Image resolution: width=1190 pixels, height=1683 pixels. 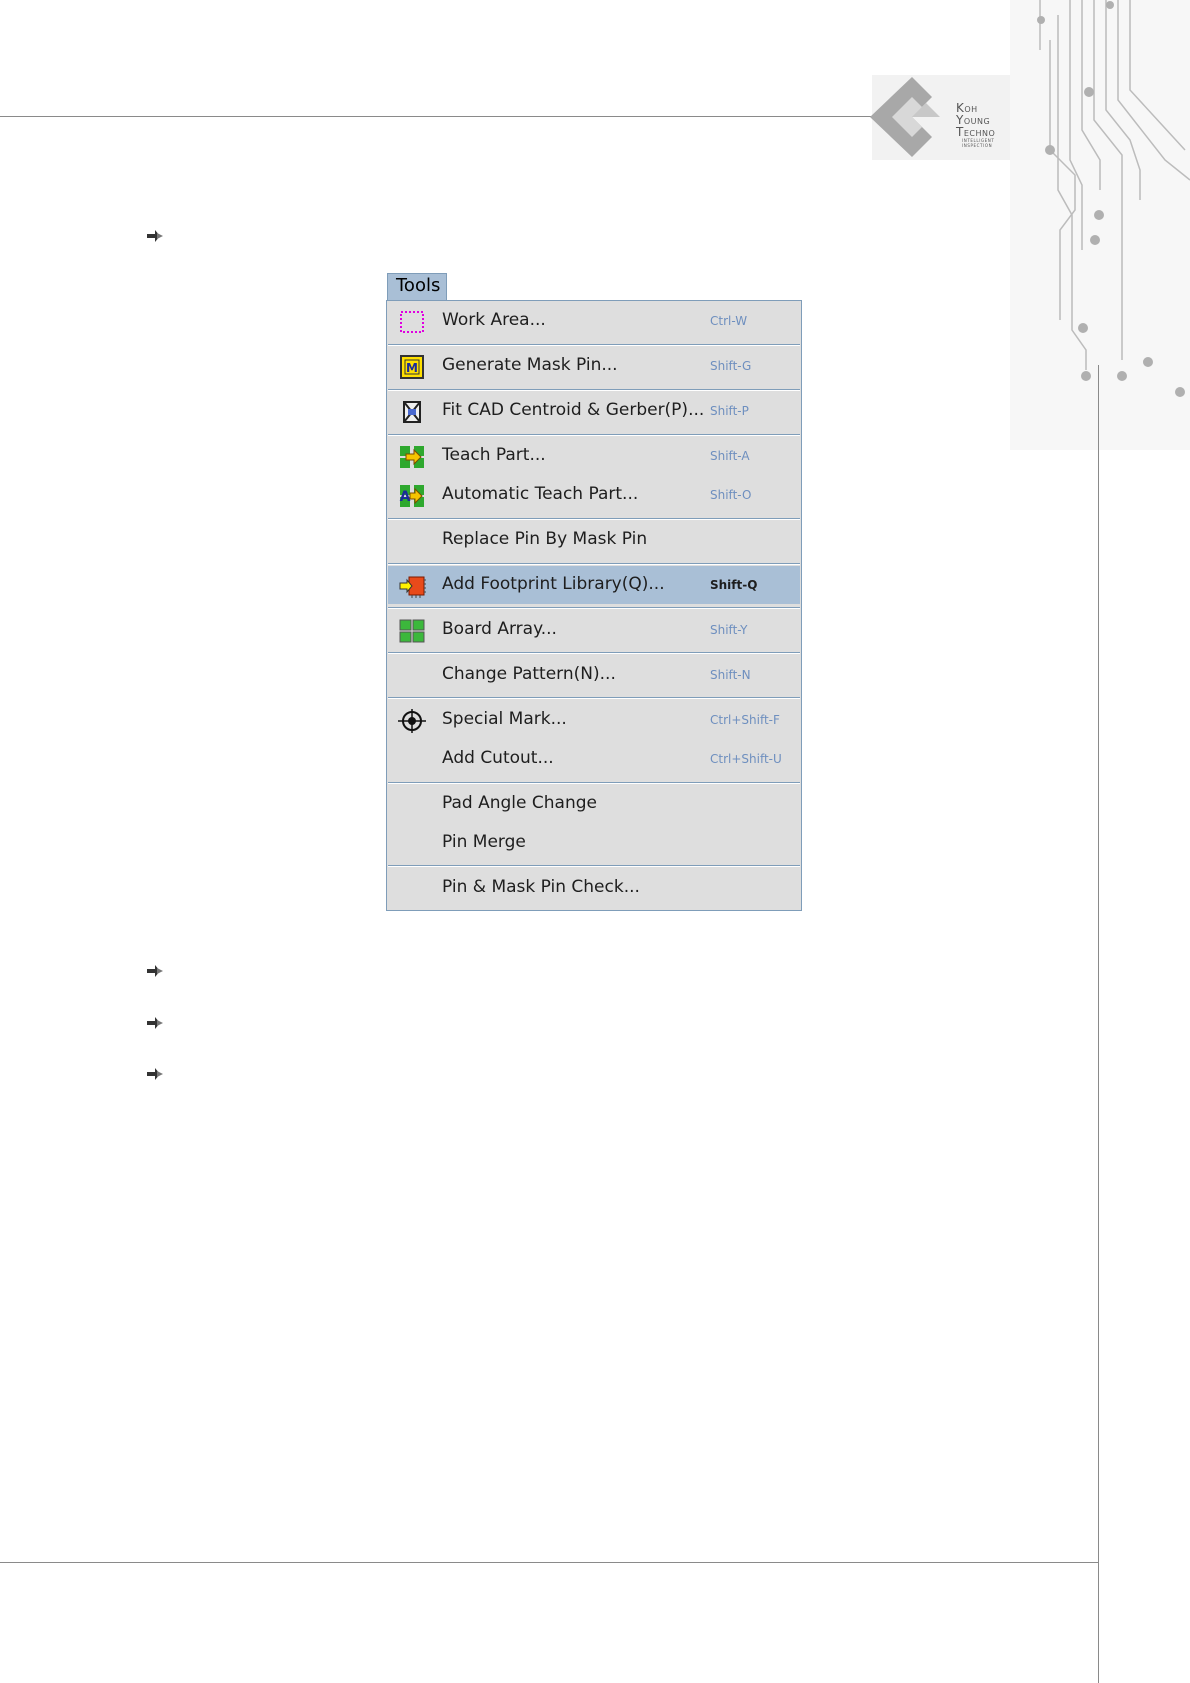 I want to click on circuit-decoration, so click(x=1100, y=225).